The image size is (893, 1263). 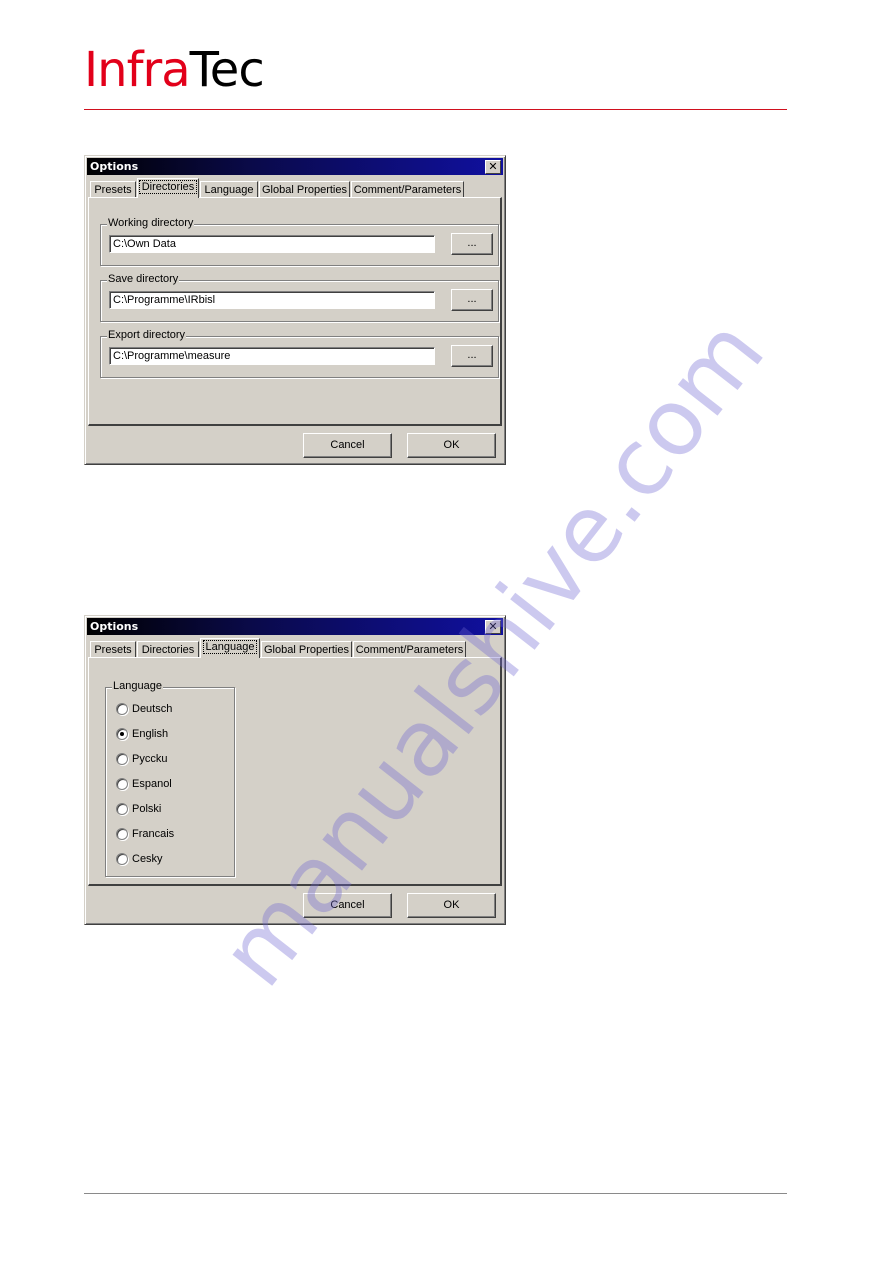 What do you see at coordinates (435, 1193) in the screenshot?
I see `footer-divider` at bounding box center [435, 1193].